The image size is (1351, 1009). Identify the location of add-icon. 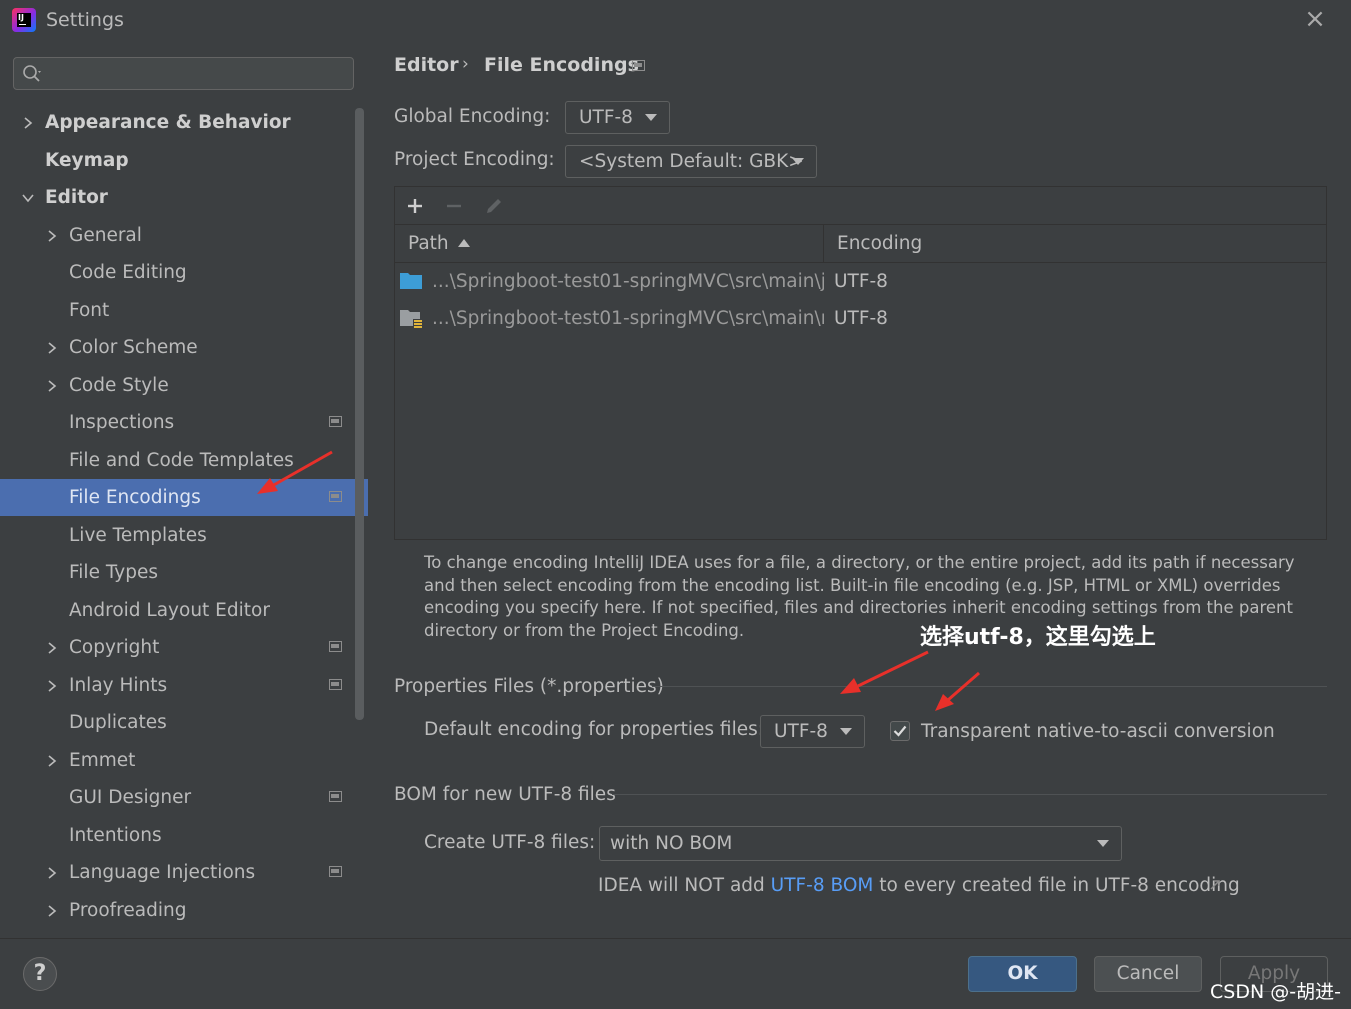
(415, 206).